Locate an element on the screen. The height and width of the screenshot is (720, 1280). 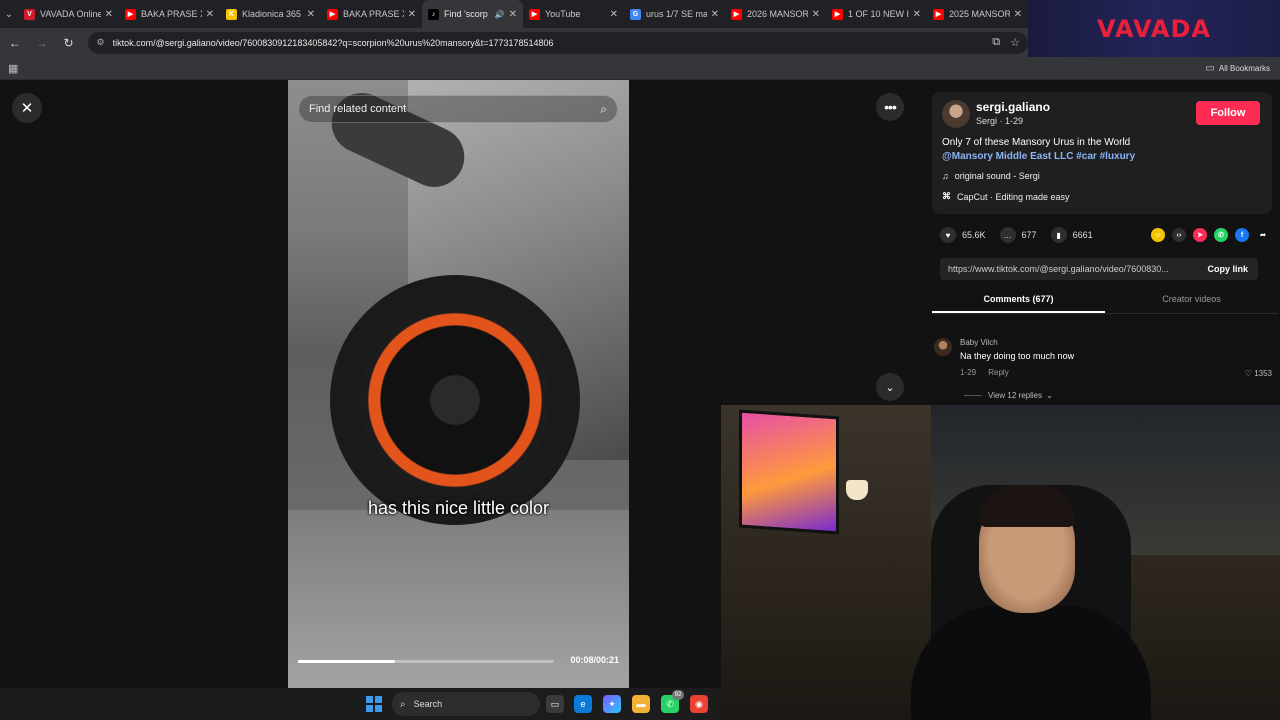
site-info-icon: ⚙ is located at coordinates (100, 42).